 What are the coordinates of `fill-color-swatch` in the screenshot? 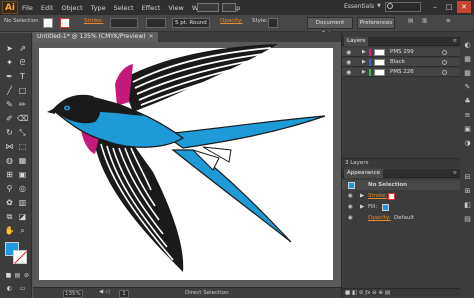 It's located at (48, 23).